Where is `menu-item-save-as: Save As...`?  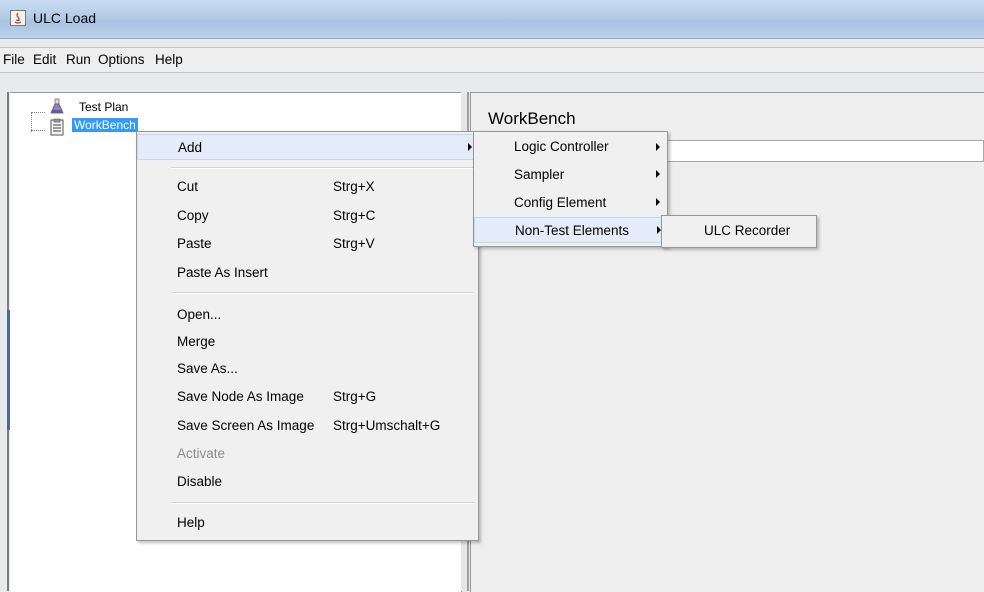 menu-item-save-as: Save As... is located at coordinates (307, 369).